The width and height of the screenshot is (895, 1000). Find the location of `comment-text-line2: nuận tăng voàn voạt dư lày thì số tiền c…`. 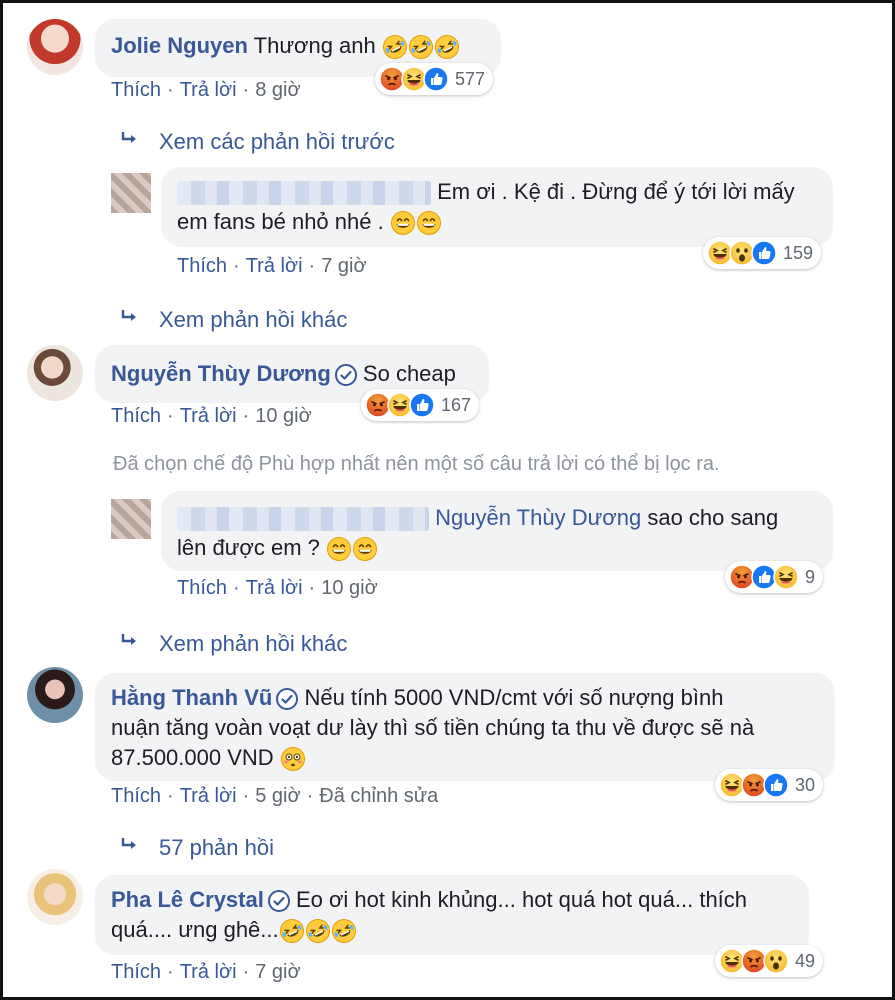

comment-text-line2: nuận tăng voàn voạt dư lày thì số tiền c… is located at coordinates (433, 727).